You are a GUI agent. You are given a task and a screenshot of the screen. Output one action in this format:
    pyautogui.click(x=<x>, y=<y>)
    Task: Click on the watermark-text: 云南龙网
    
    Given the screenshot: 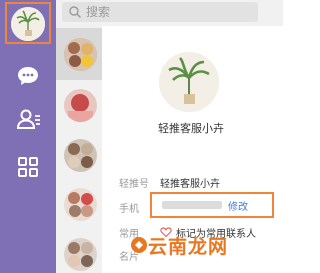 What is the action you would take?
    pyautogui.click(x=188, y=247)
    